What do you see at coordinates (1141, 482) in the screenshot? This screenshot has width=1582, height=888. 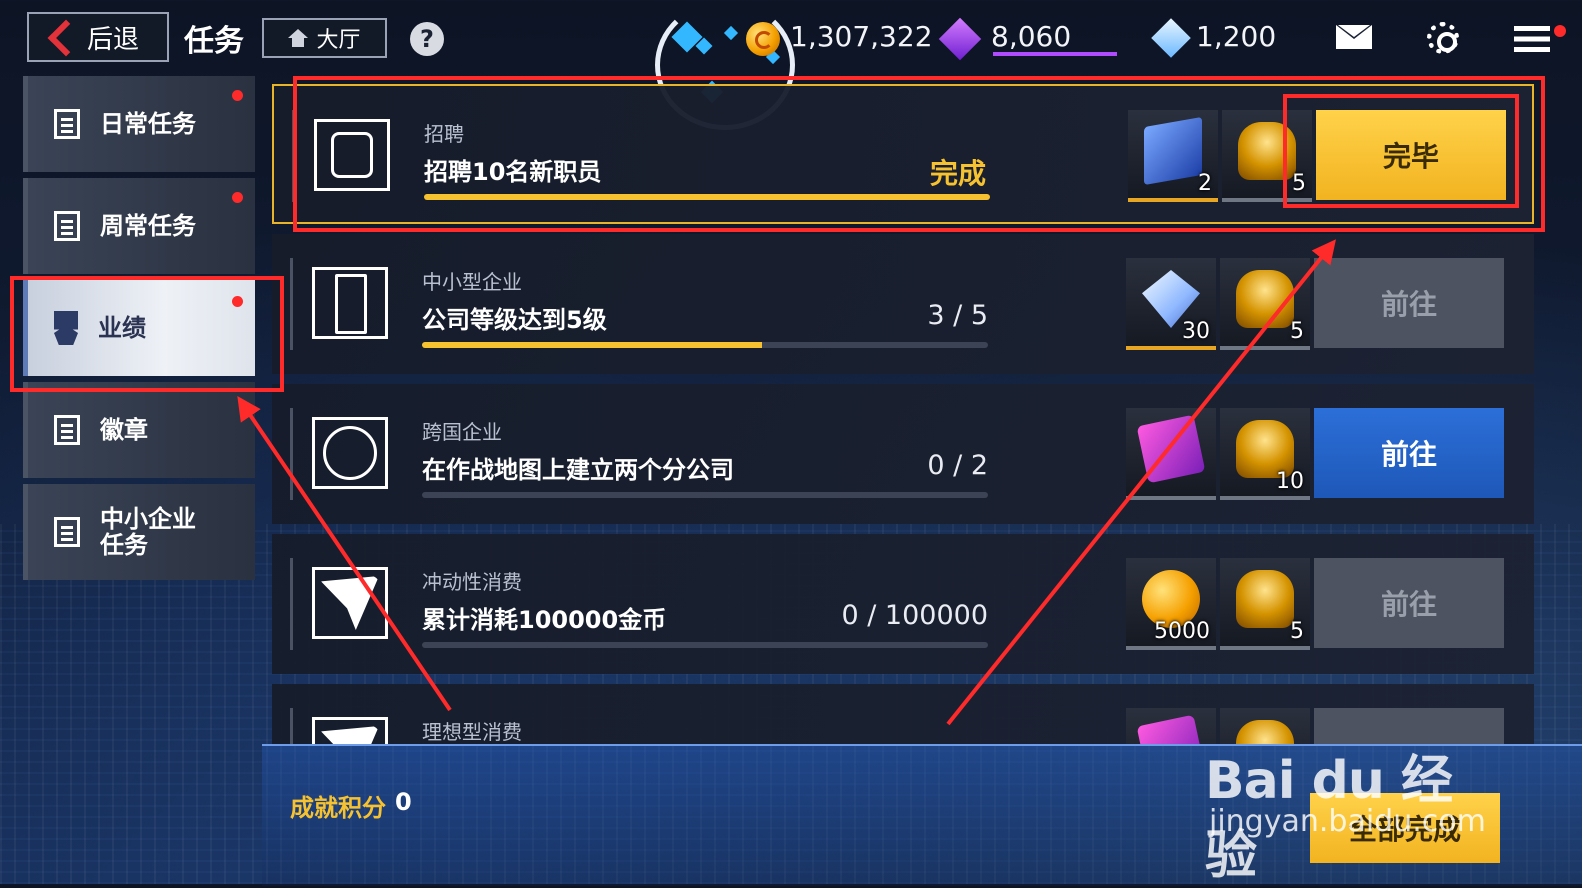 I see `arrow-to-claim` at bounding box center [1141, 482].